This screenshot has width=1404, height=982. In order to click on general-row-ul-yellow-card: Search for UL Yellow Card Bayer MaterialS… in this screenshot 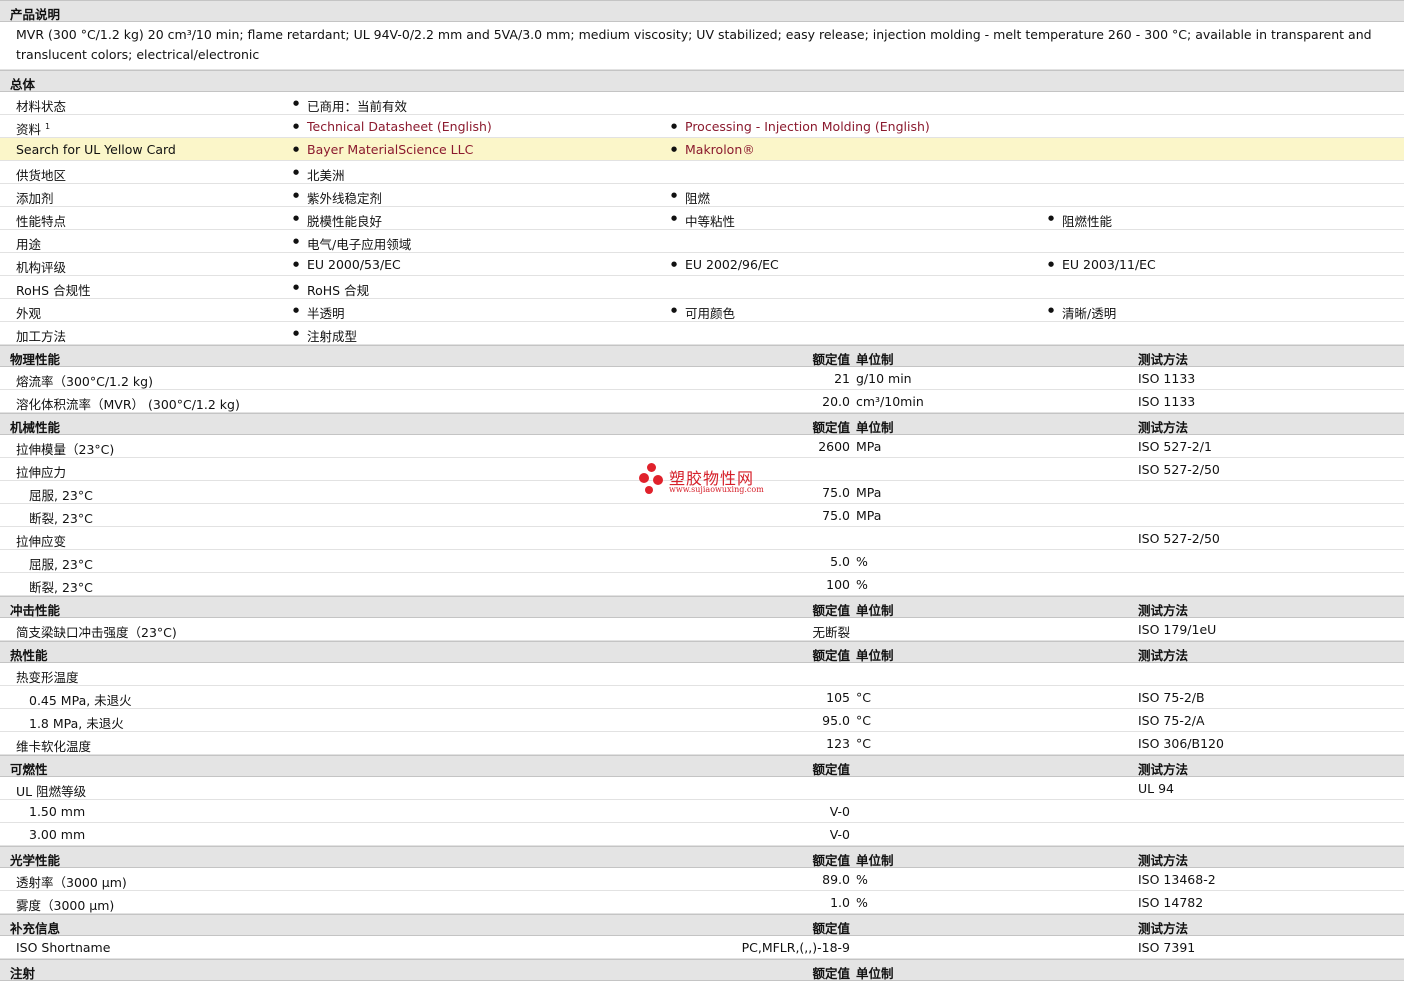, I will do `click(702, 149)`.